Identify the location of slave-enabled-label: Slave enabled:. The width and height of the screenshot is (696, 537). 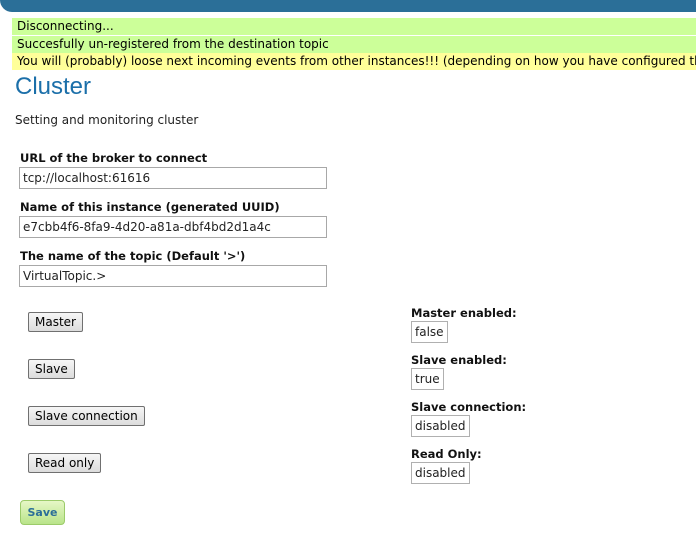
(459, 360).